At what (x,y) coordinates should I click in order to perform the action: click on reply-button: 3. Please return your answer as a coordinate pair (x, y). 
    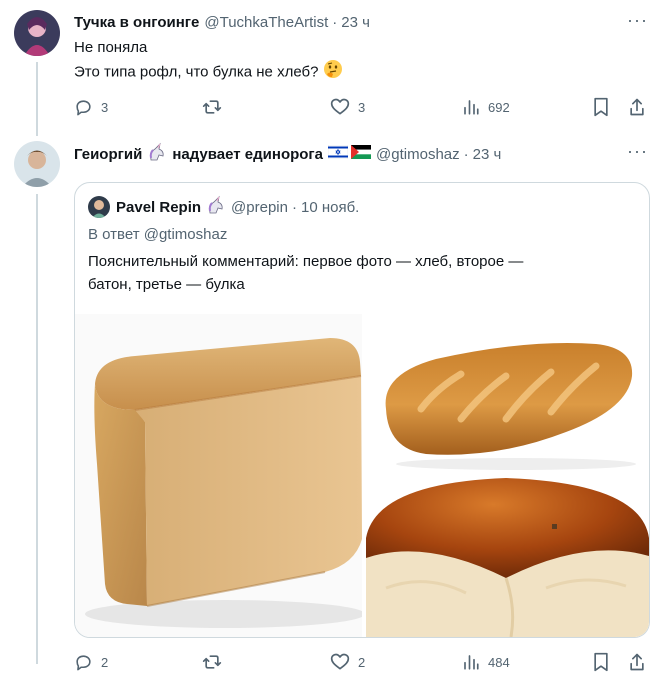
    Looking at the image, I should click on (91, 107).